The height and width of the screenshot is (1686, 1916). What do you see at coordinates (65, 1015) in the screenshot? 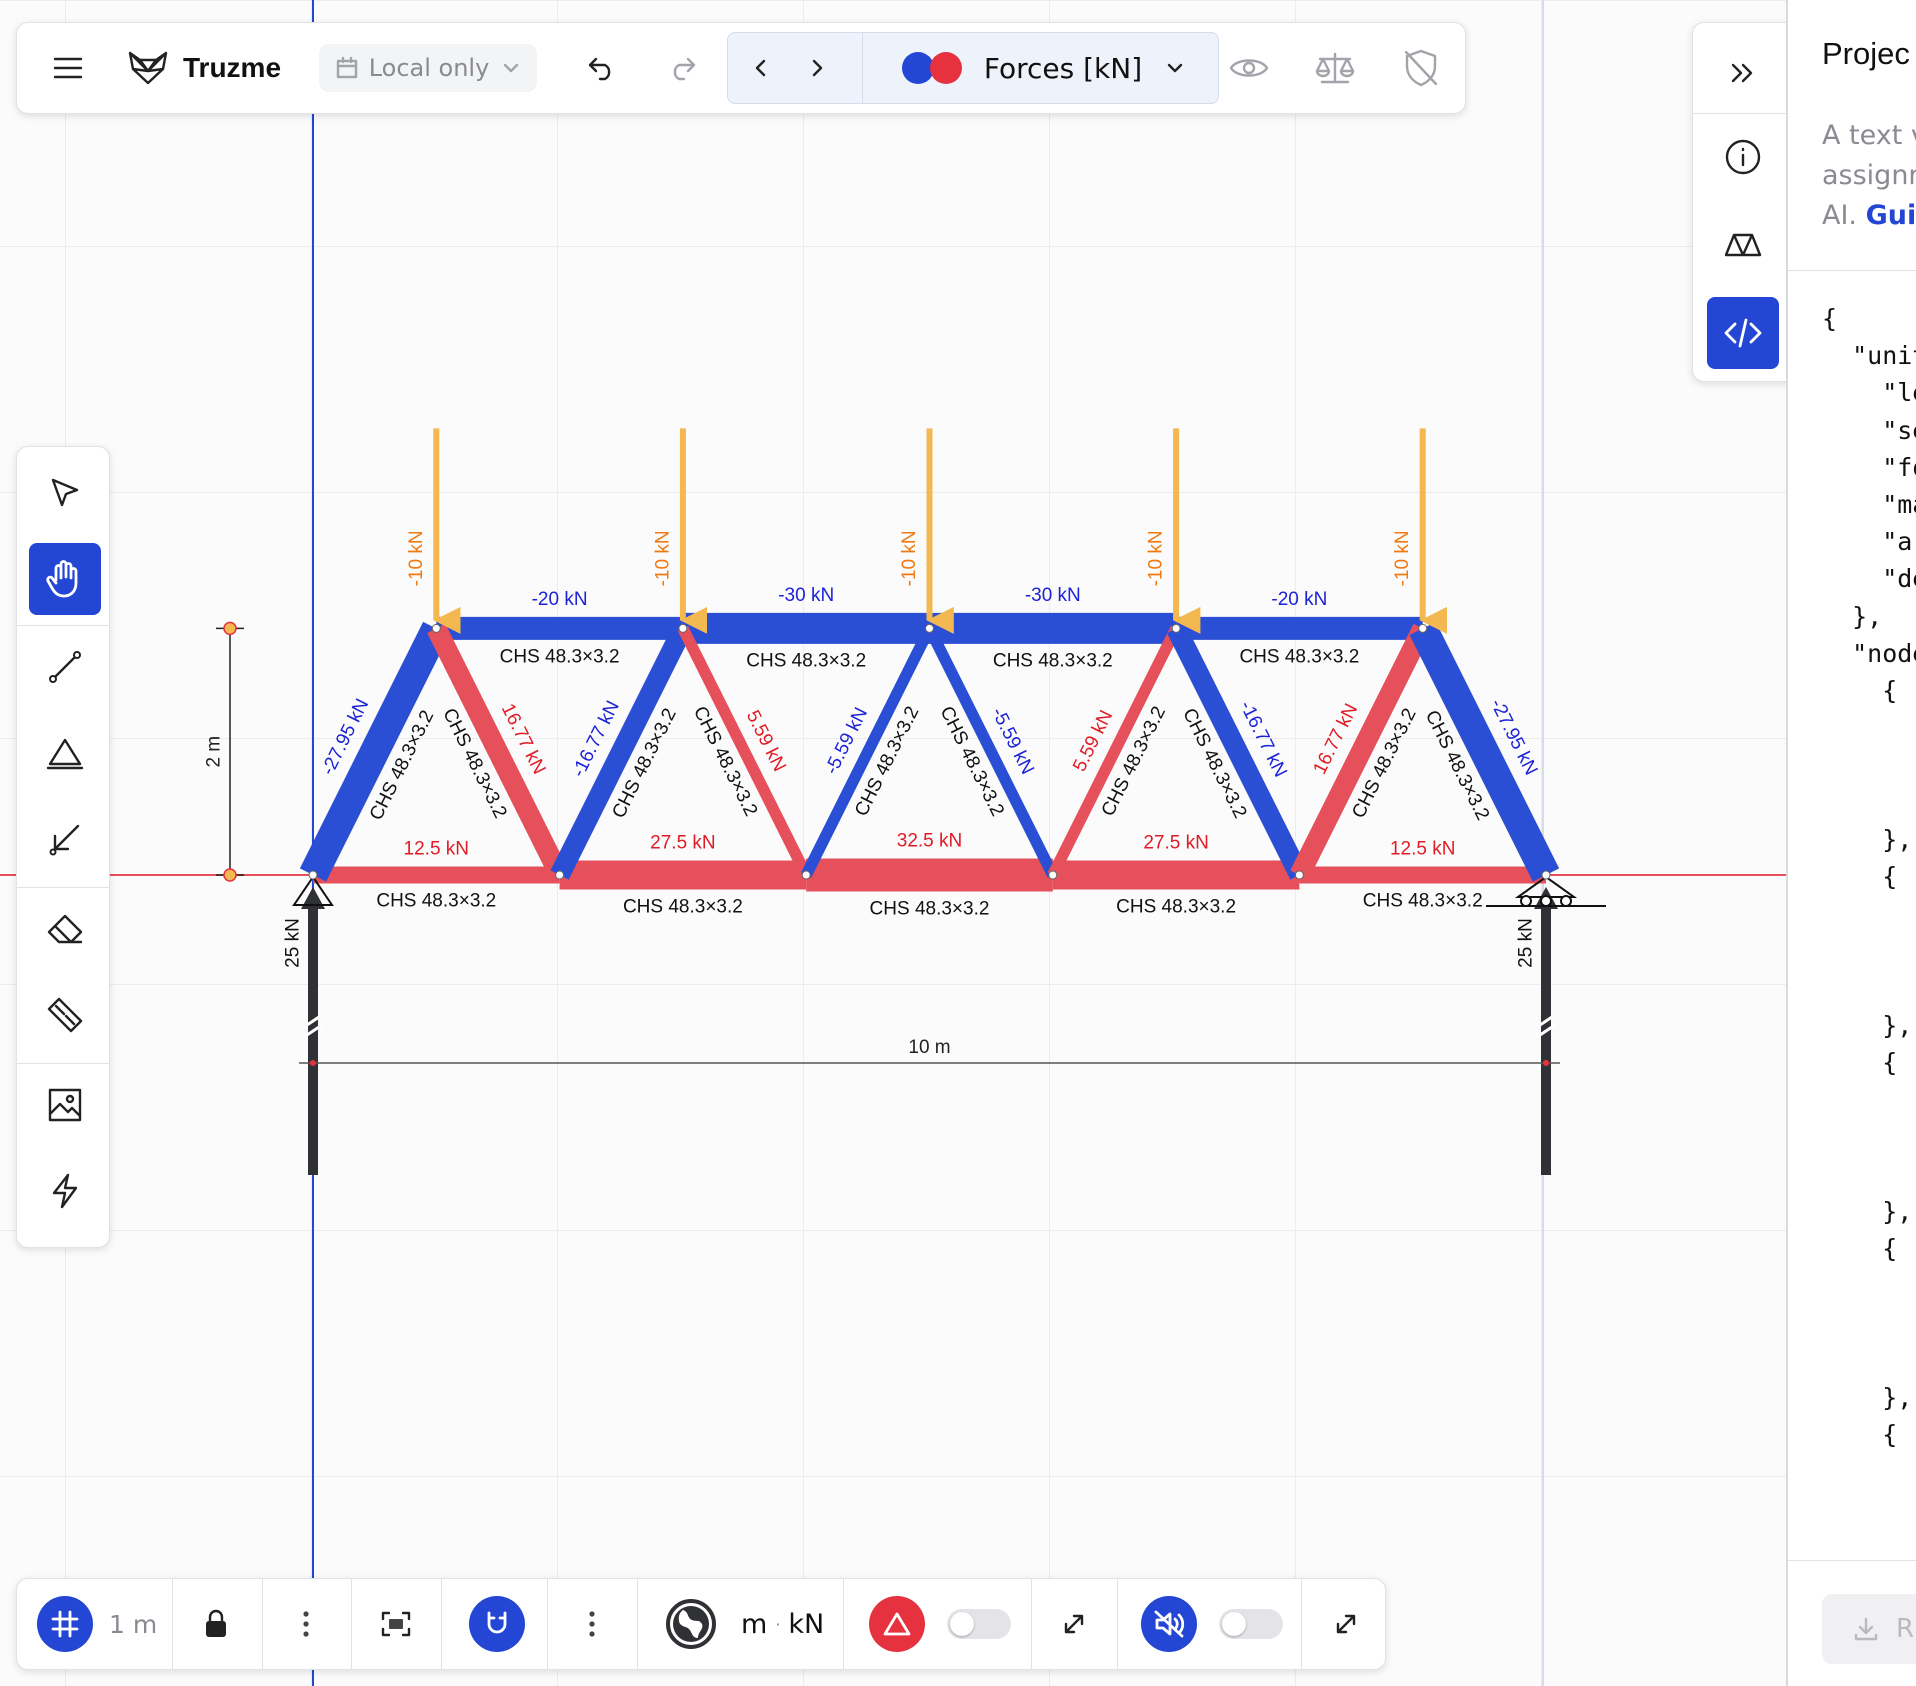
I see `measure-tool` at bounding box center [65, 1015].